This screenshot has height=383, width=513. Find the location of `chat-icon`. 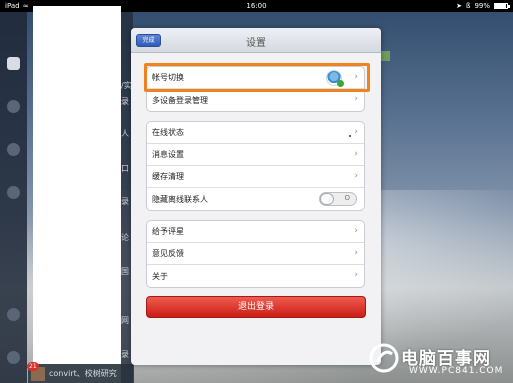

chat-icon is located at coordinates (13, 63).